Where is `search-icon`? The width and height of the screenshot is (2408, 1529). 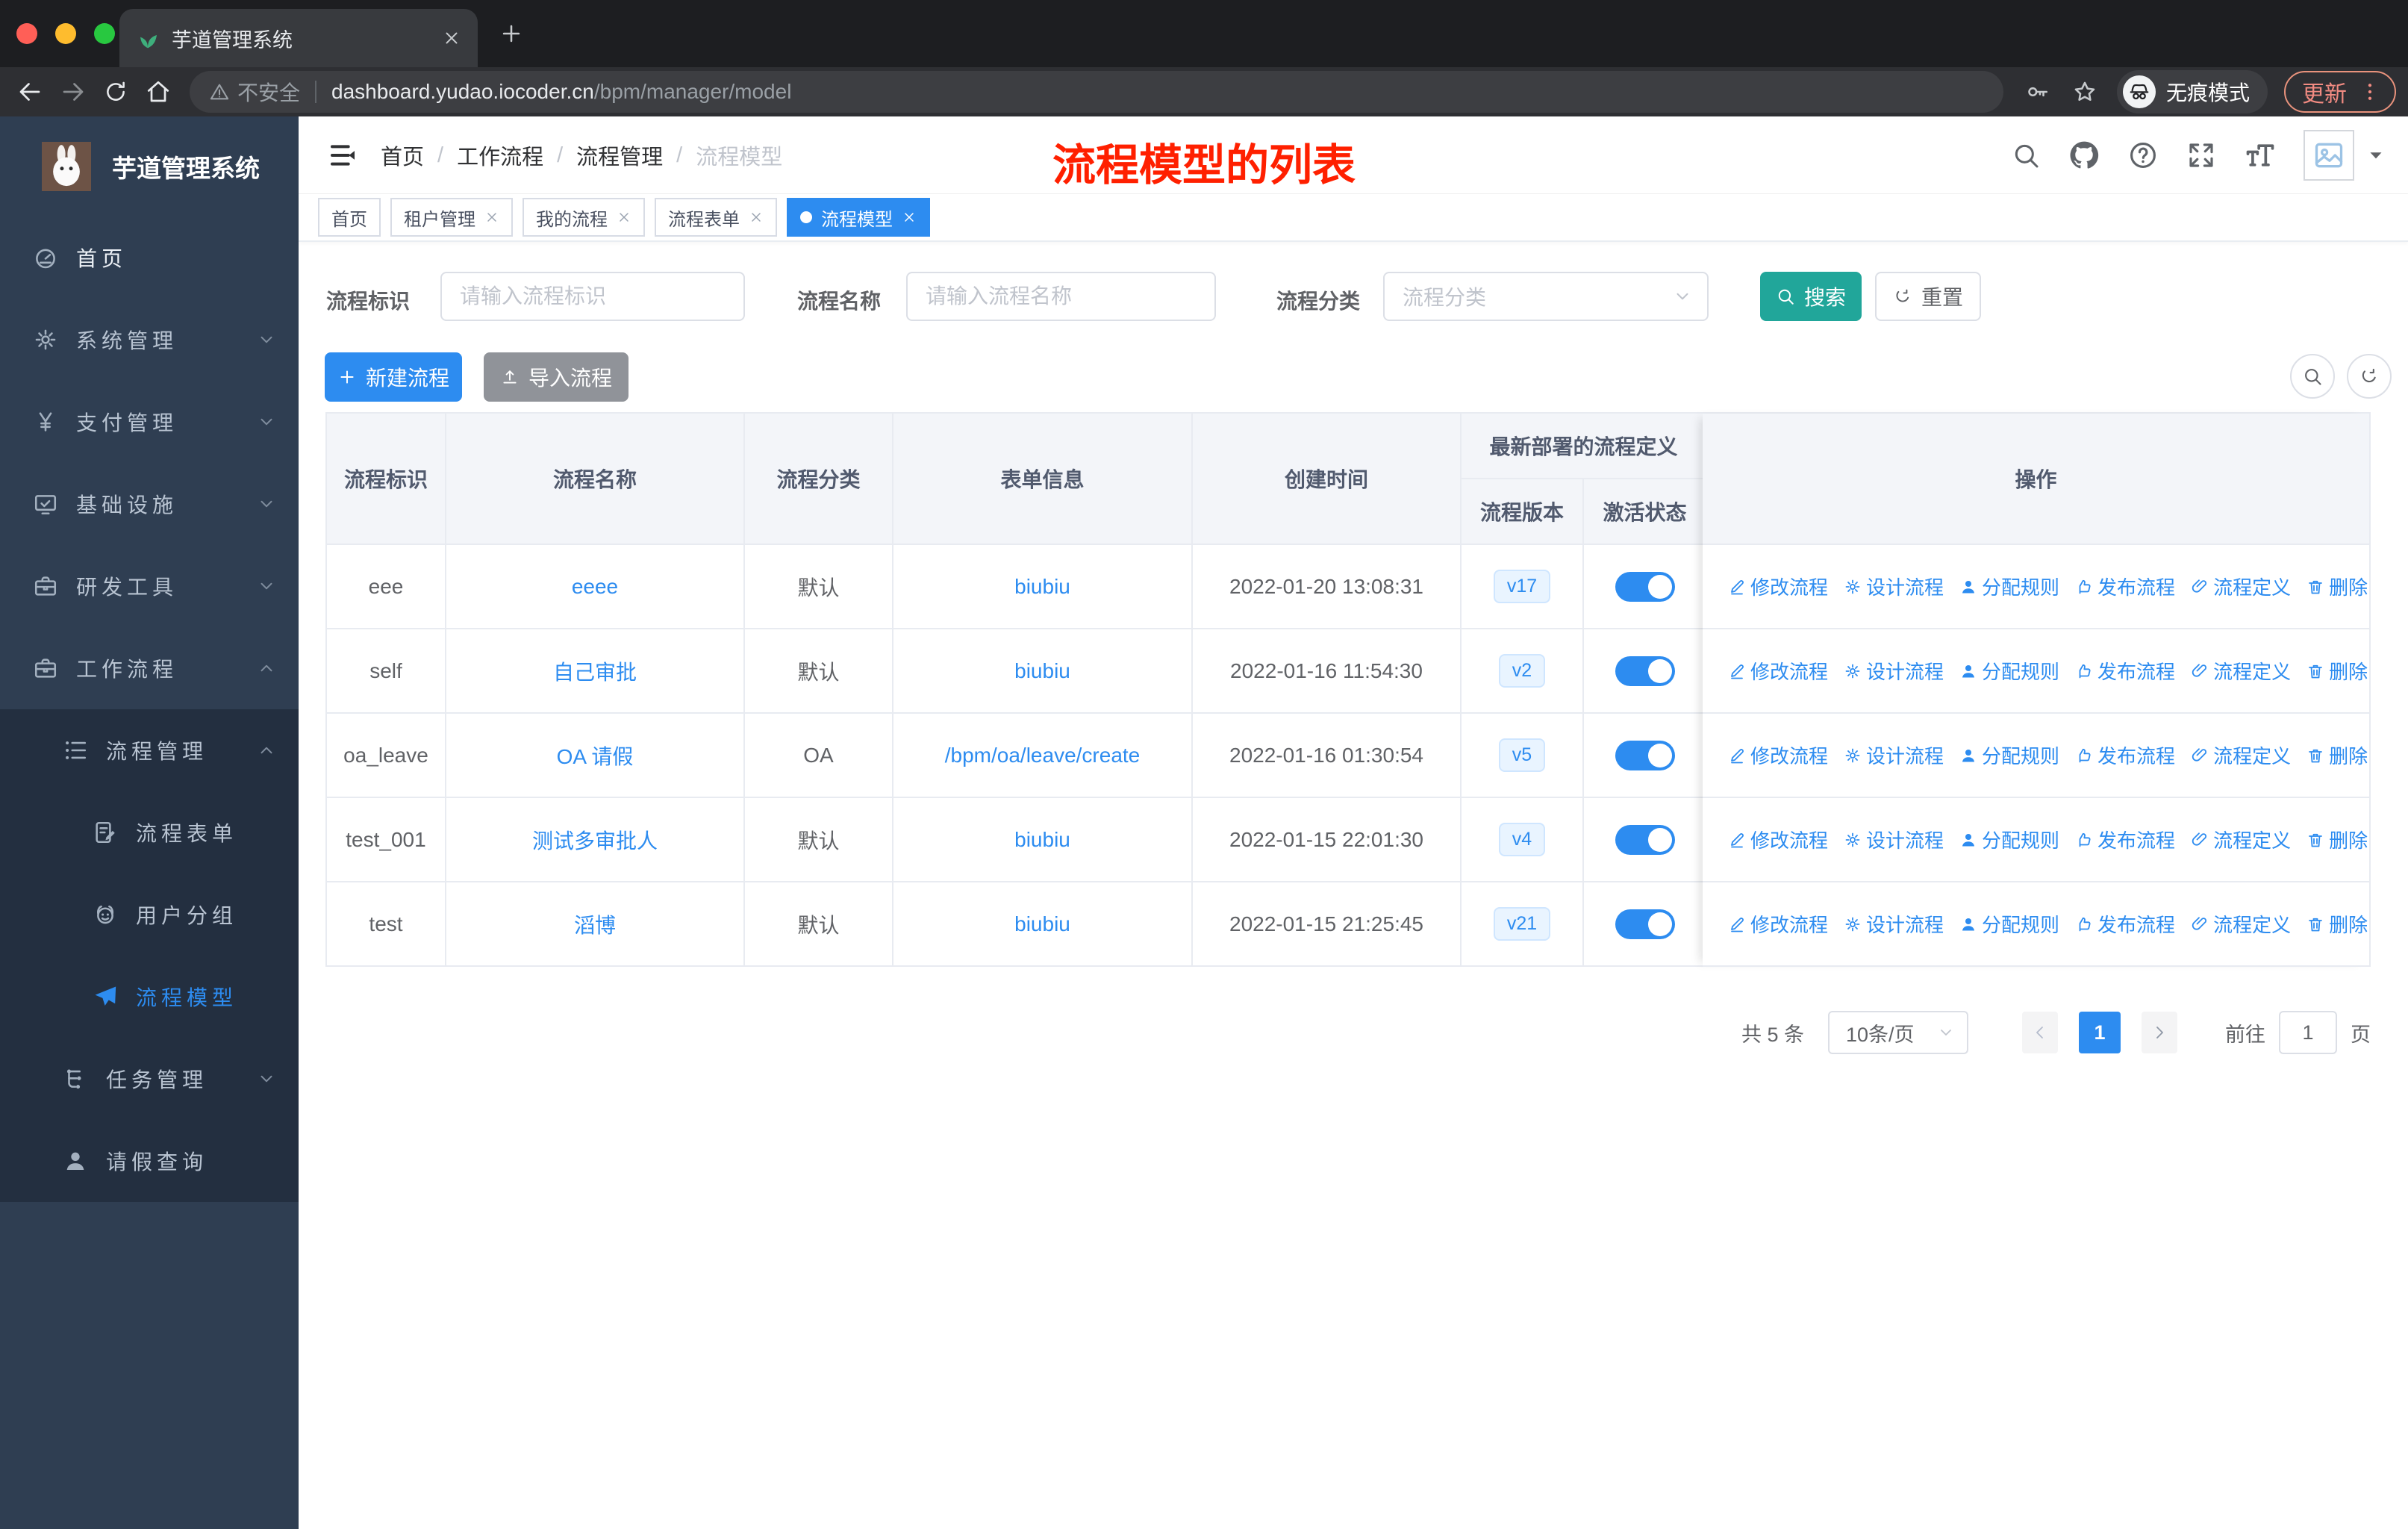
search-icon is located at coordinates (2026, 155).